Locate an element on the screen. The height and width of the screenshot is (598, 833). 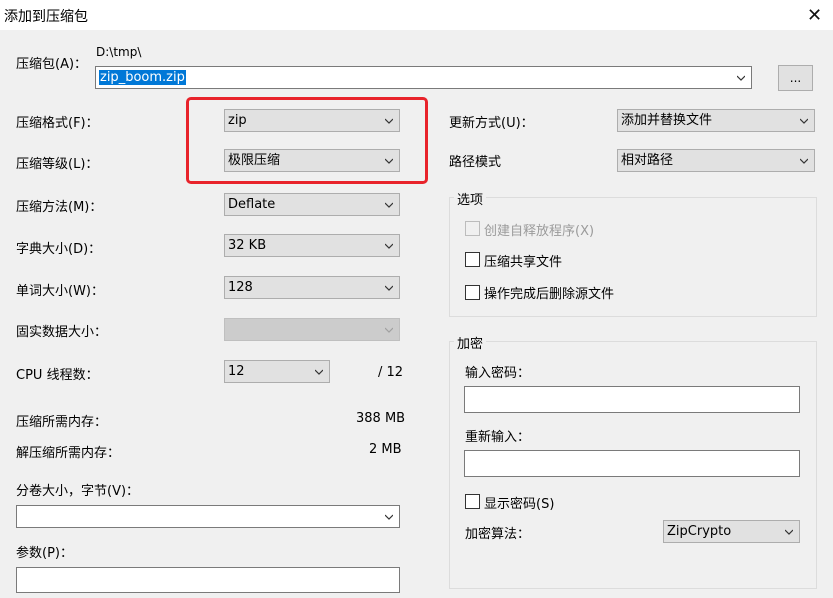
archive-path: D:\tmp\ is located at coordinates (119, 52).